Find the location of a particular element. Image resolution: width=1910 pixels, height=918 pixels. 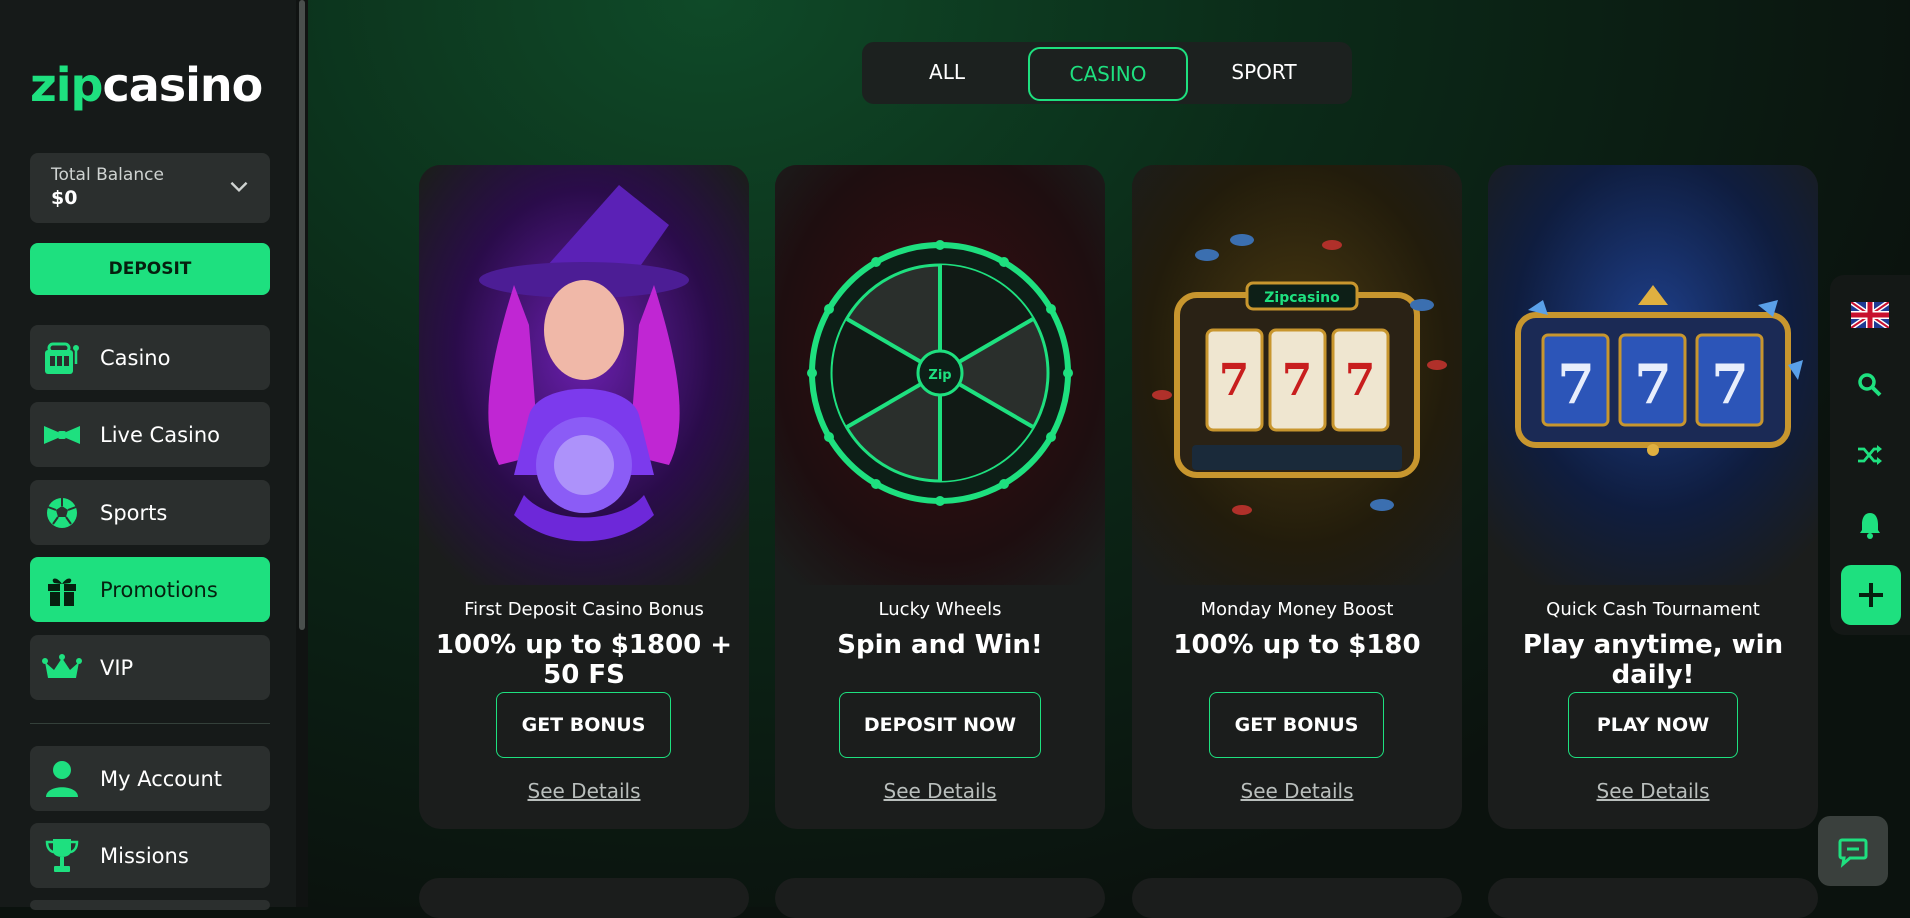

sidebar-item-casino: Casino is located at coordinates (150, 357).